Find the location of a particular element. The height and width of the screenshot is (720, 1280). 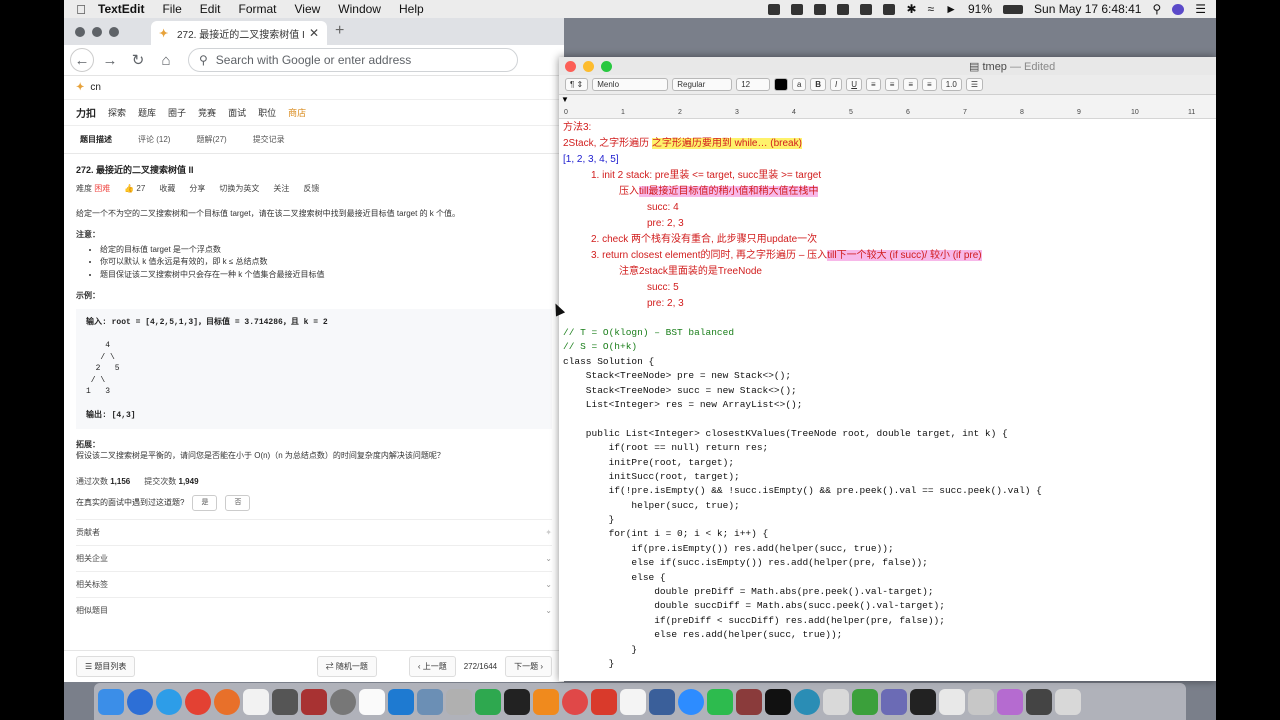

address-bar: ⚲ Search with Google or enter address is located at coordinates (353, 60).